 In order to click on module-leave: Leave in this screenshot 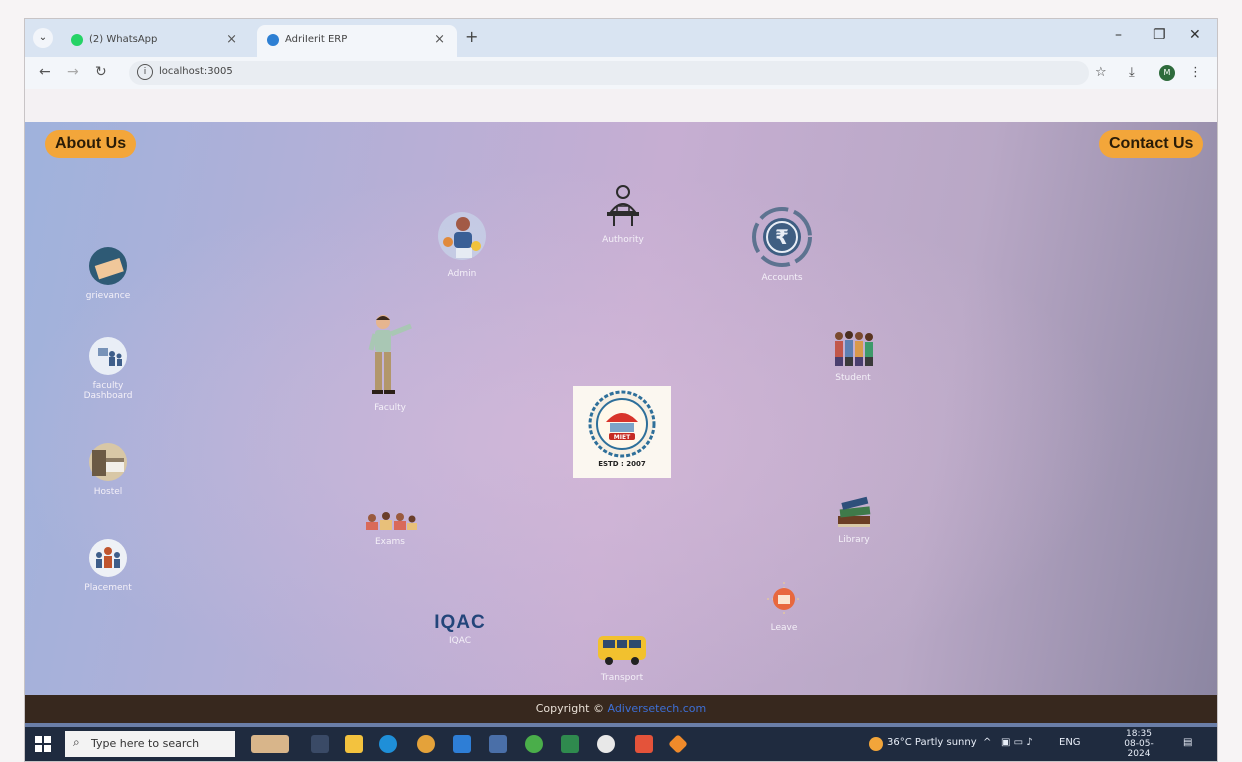, I will do `click(784, 606)`.